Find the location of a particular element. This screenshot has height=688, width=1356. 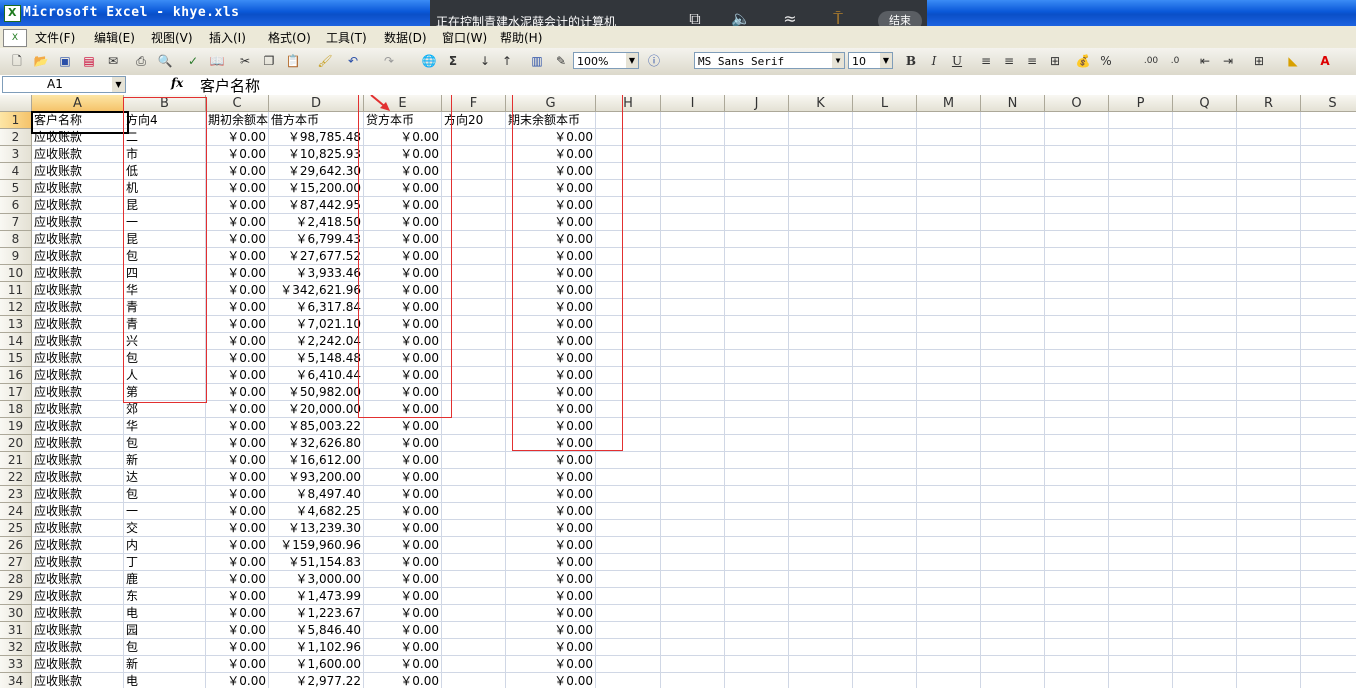

cell-r13 is located at coordinates (1269, 324).